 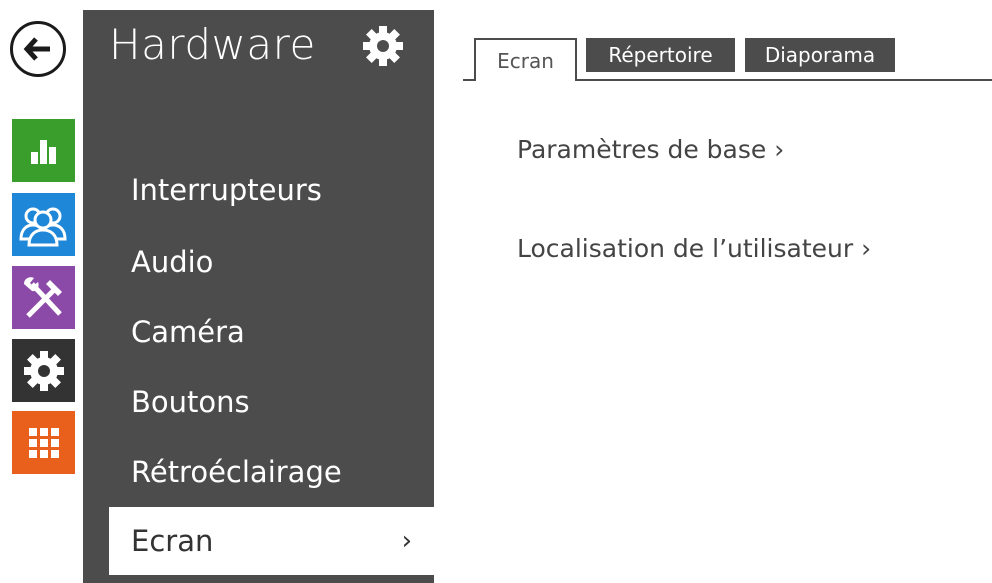 I want to click on tools-icon, so click(x=42, y=297).